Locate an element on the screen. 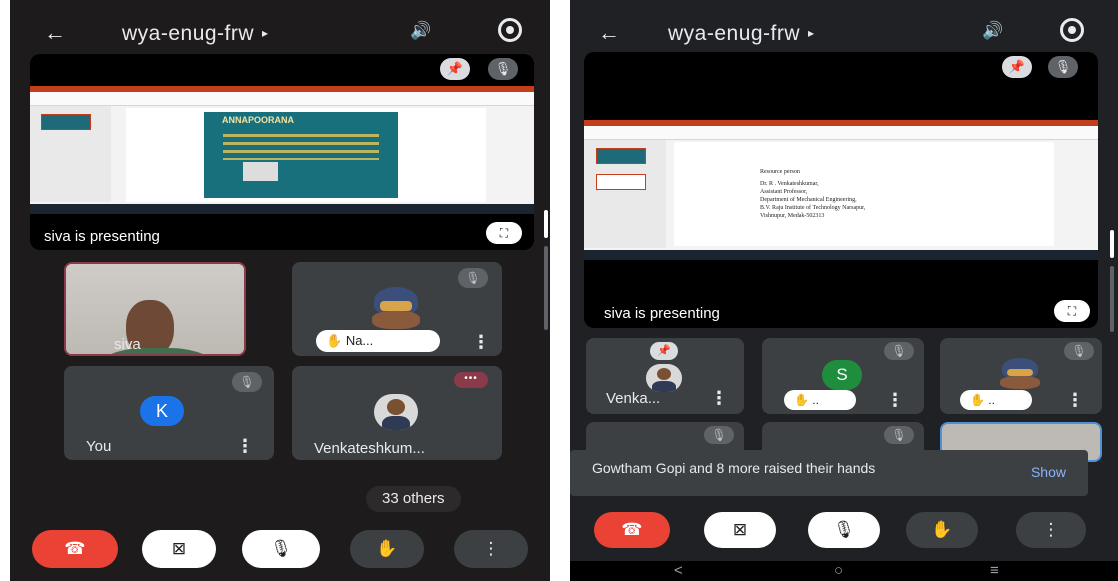 This screenshot has height=581, width=1118. participant-tile-na: 🎙 ✋ Na... ⋮ is located at coordinates (397, 309).